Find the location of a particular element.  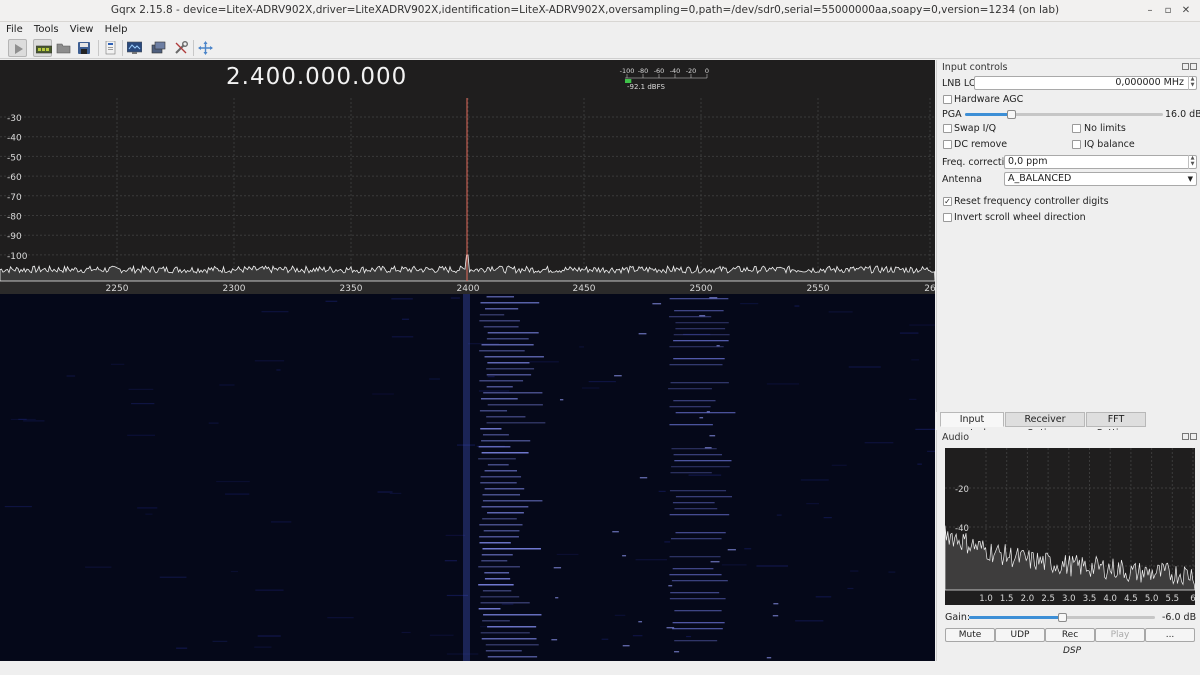

device-button is located at coordinates (158, 48).